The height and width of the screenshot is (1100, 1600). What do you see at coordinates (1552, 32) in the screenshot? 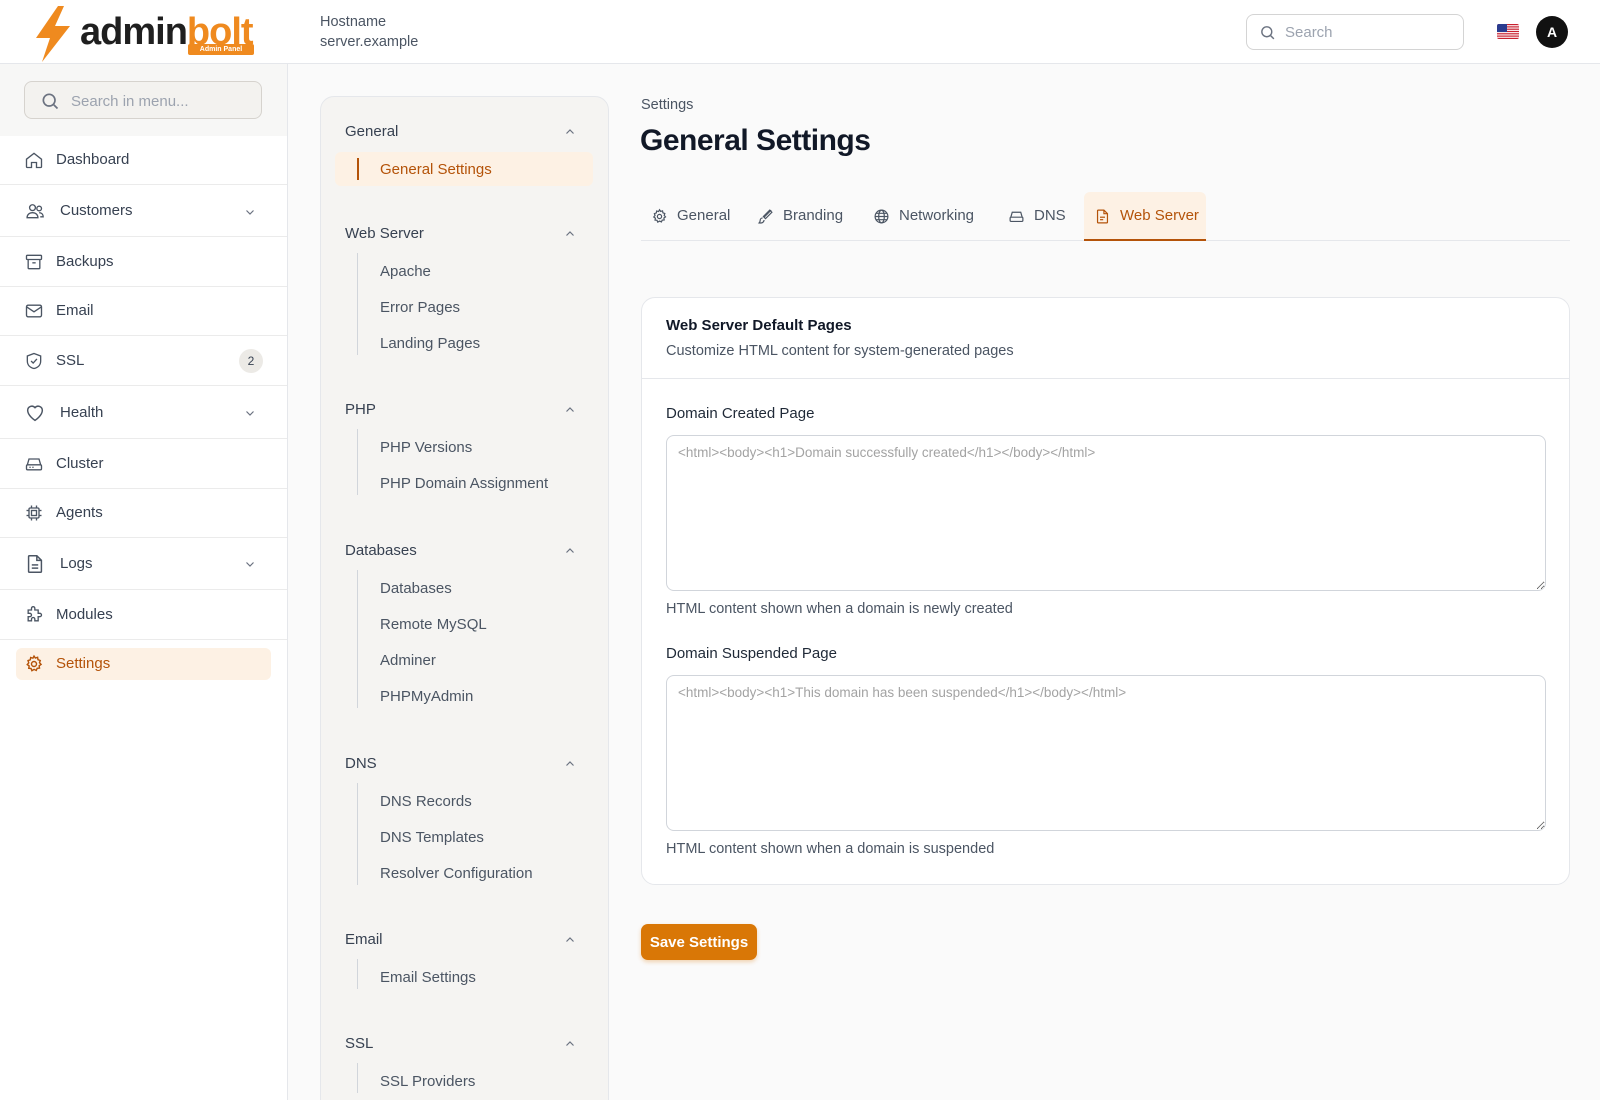
I see `user-avatar: A` at bounding box center [1552, 32].